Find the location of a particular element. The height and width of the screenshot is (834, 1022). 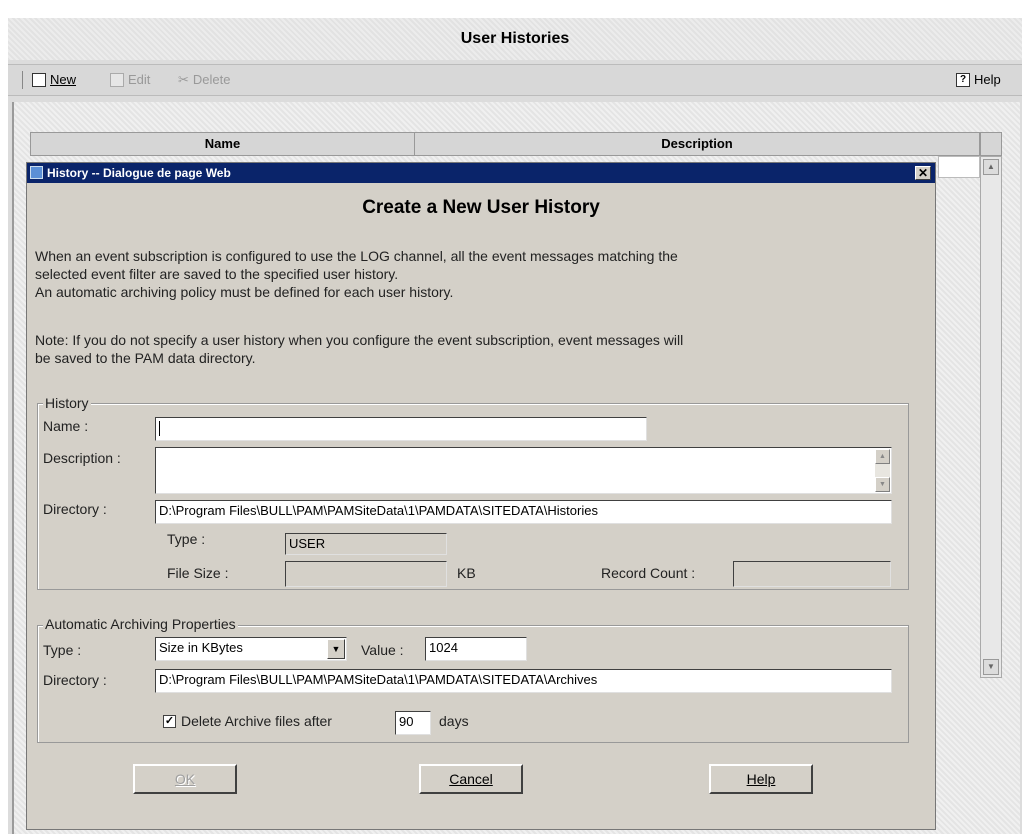

file-size-unit: KB is located at coordinates (466, 573).